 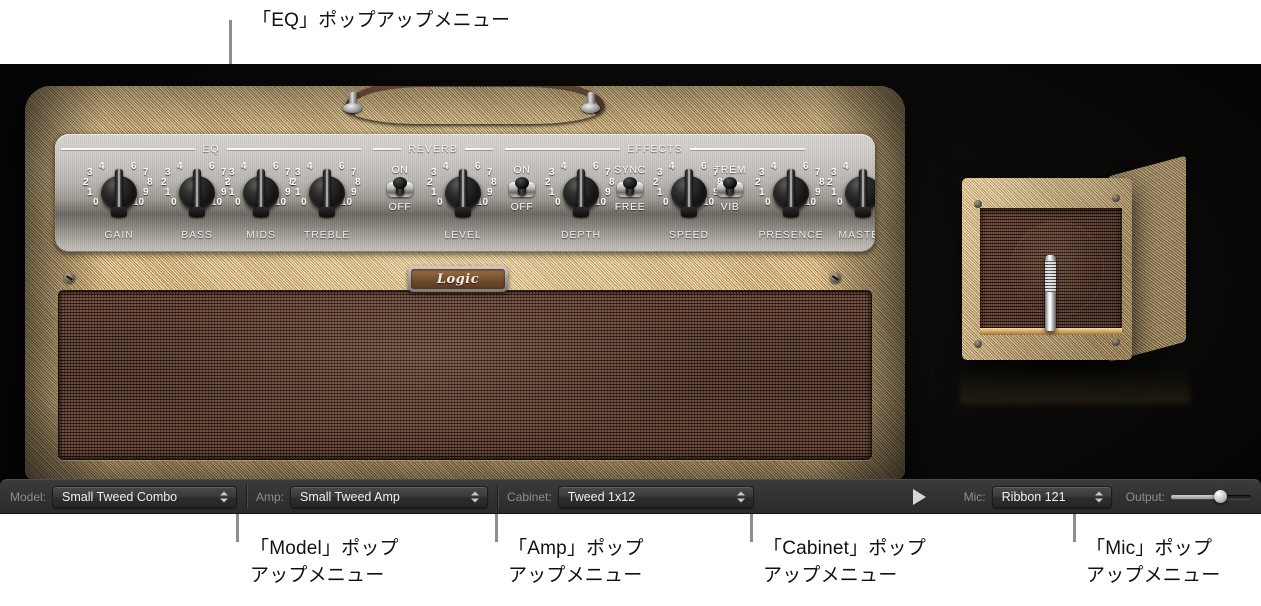 I want to click on amp-popup-menu: Small Tweed Amp, so click(x=389, y=496).